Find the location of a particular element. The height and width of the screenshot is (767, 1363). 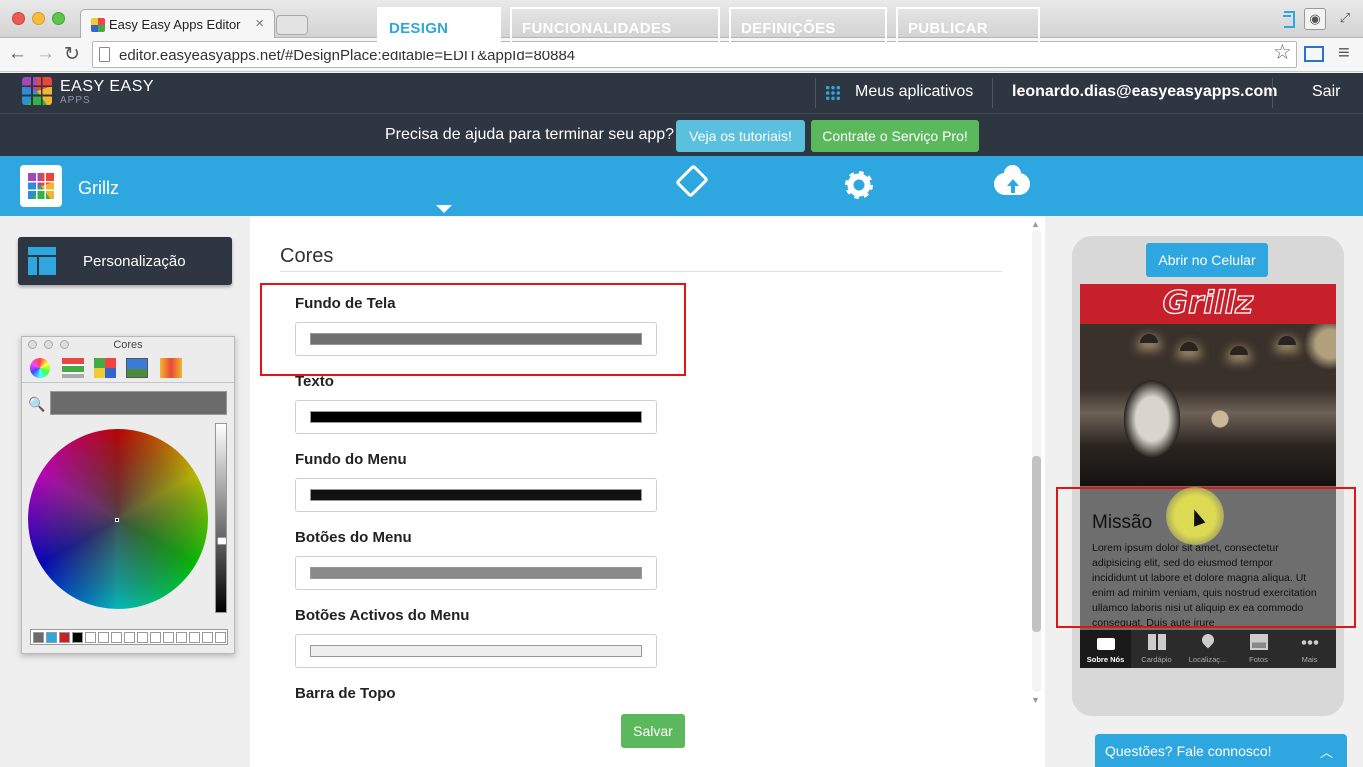

chat-widget: Questões? Fale connosco! ︿ is located at coordinates (1221, 750).